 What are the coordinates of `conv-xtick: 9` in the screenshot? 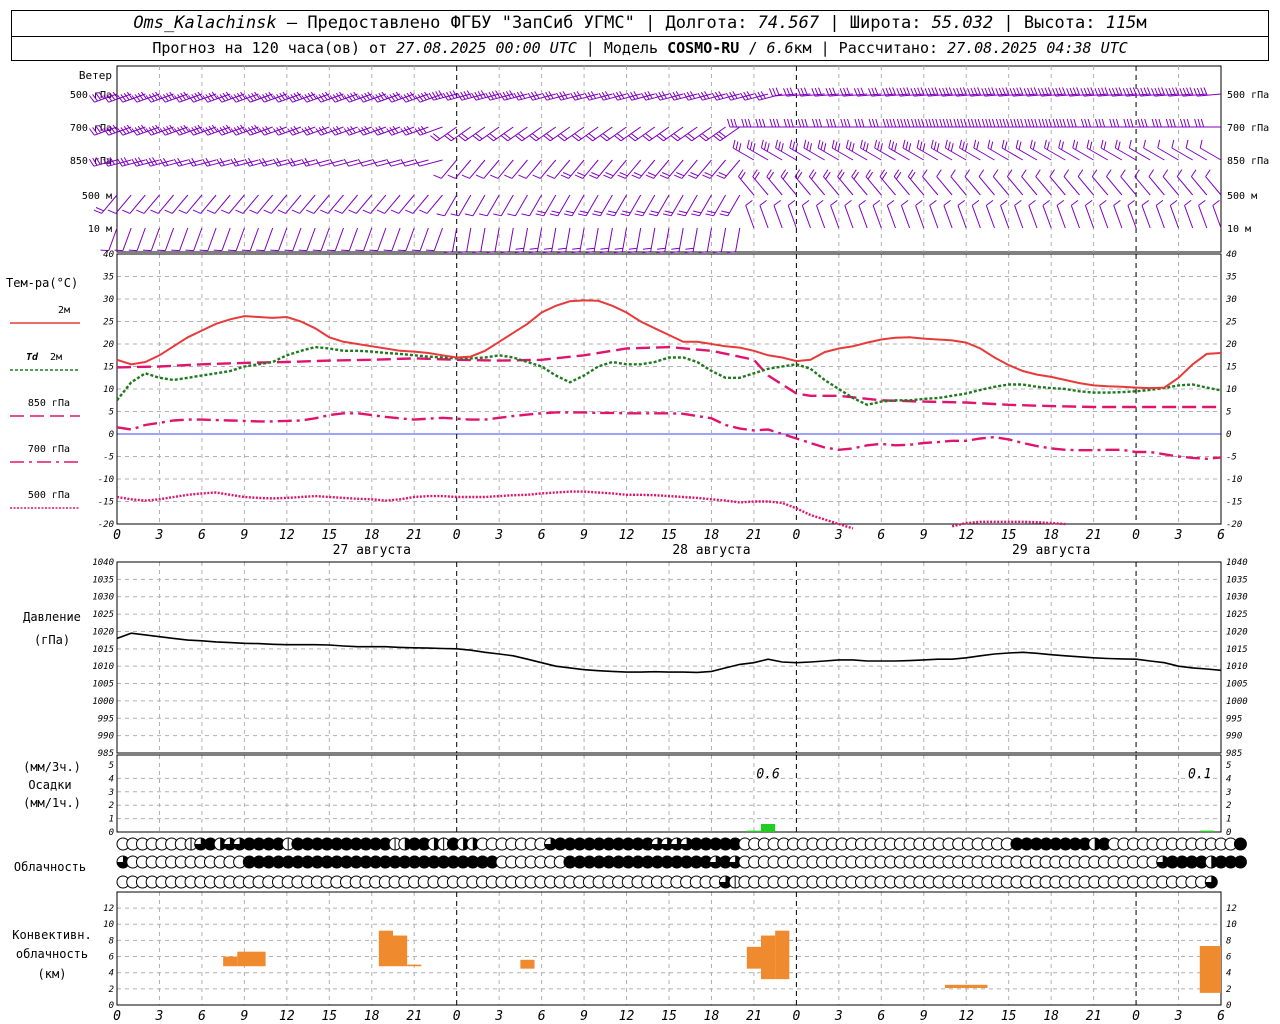 It's located at (244, 1016).